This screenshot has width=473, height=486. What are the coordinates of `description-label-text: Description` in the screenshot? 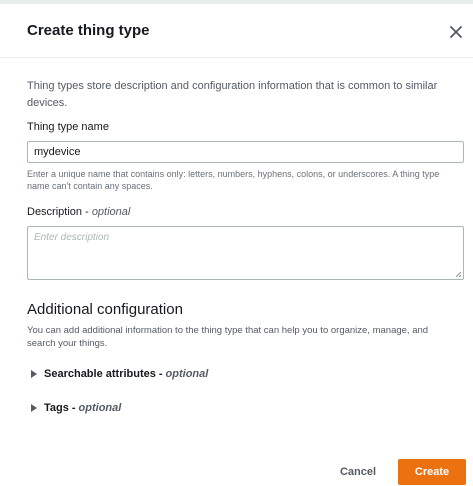 It's located at (55, 212).